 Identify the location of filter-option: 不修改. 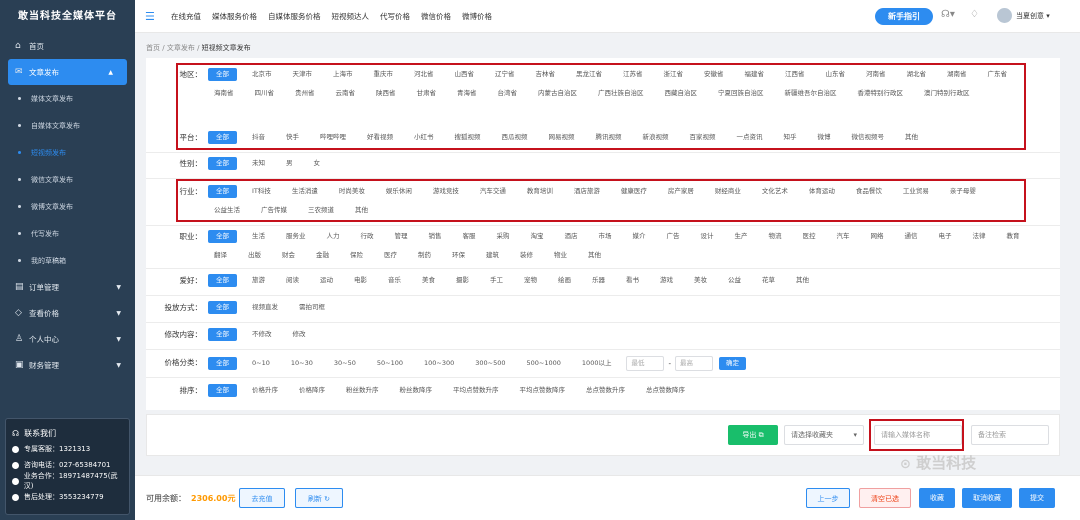
(262, 334).